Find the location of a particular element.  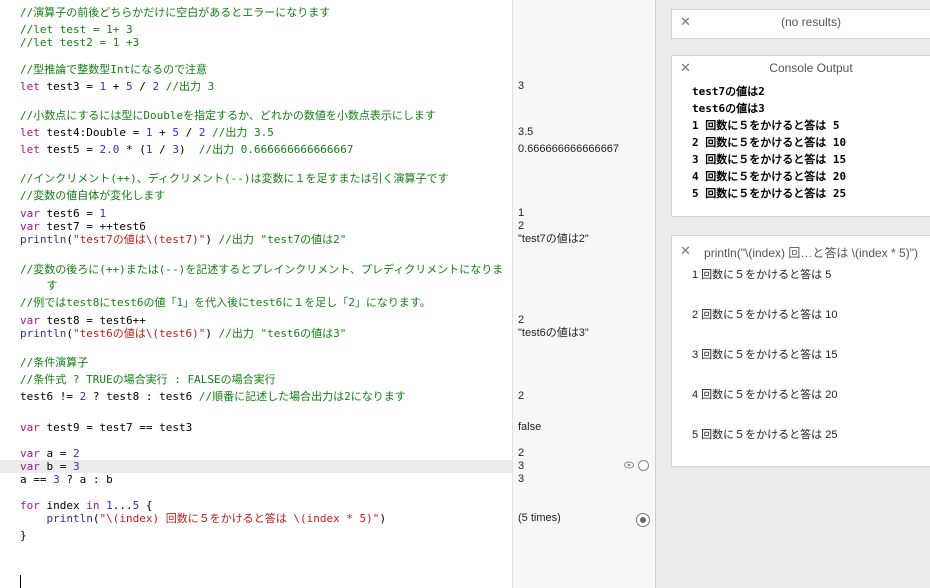

panel-title: println("\(index) 回…と答は \(index * 5)") is located at coordinates (811, 253).